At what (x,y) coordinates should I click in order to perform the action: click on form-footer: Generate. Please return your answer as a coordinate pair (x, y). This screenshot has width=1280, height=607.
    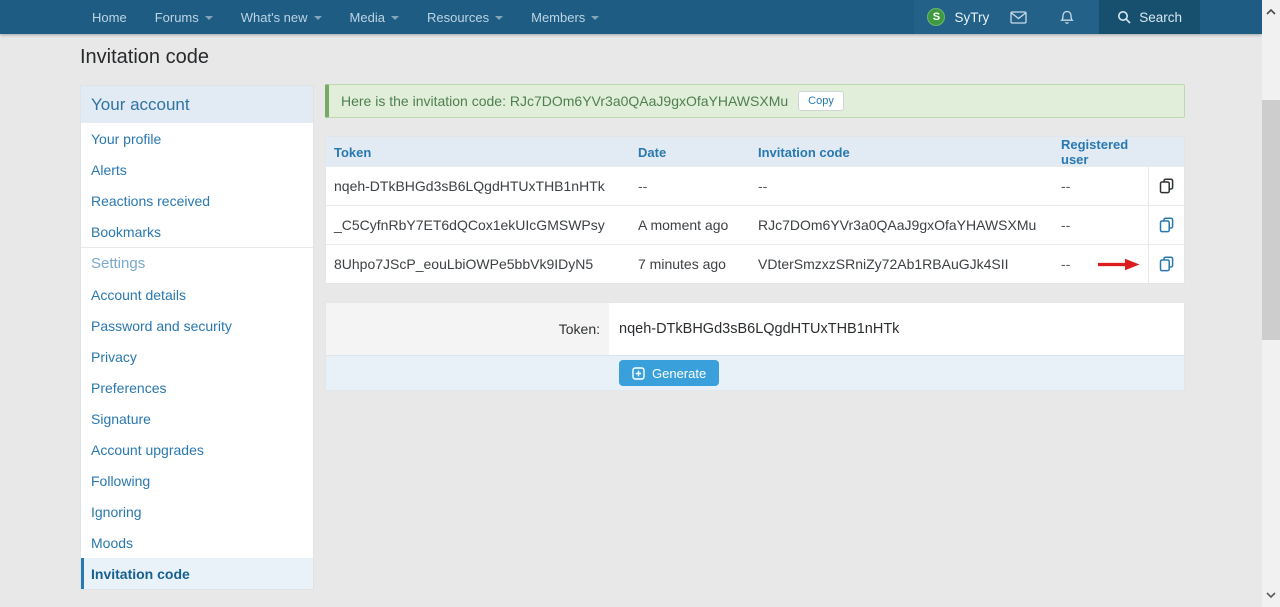
    Looking at the image, I should click on (755, 372).